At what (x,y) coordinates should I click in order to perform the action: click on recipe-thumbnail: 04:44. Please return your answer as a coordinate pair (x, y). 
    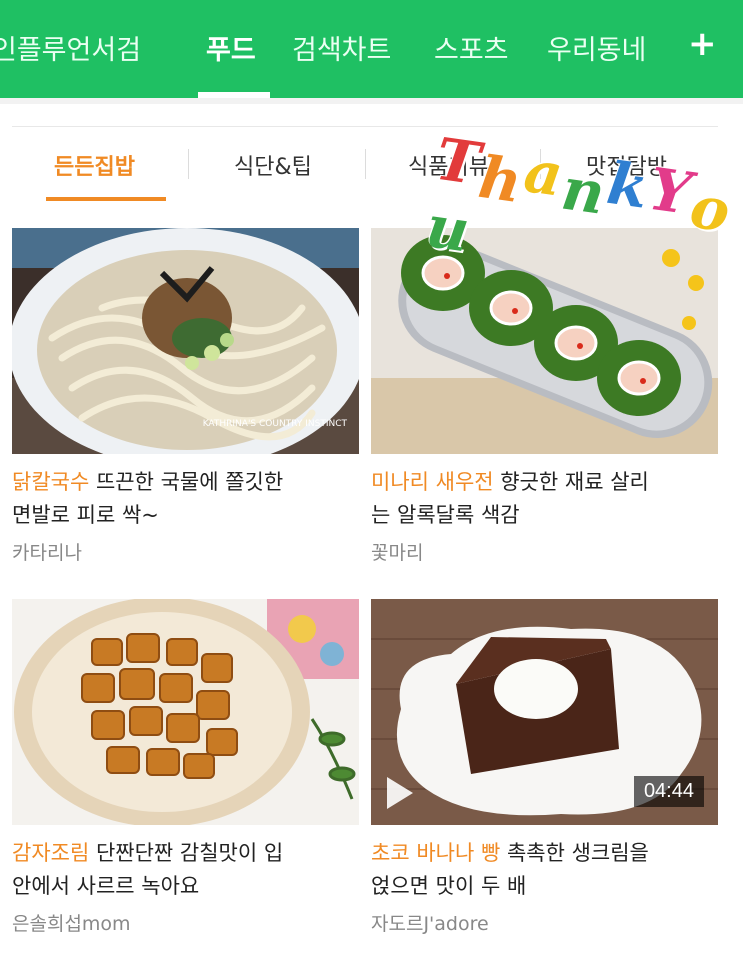
    Looking at the image, I should click on (544, 712).